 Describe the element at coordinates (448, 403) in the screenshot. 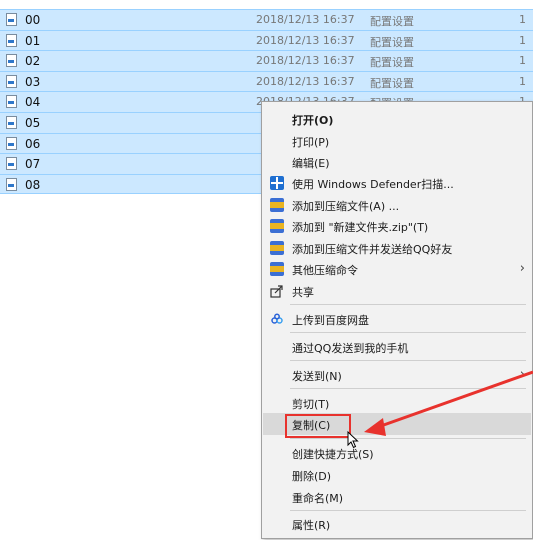

I see `annotation-arrow-icon` at that location.